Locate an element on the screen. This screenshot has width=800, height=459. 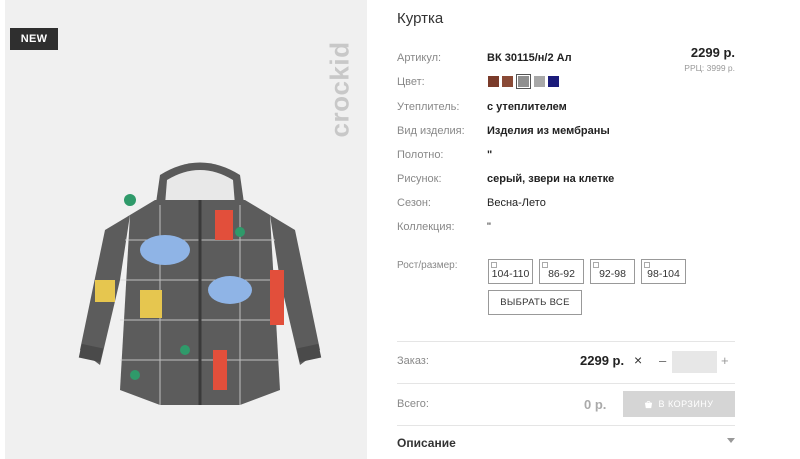
total-label: Всего: is located at coordinates (413, 404).